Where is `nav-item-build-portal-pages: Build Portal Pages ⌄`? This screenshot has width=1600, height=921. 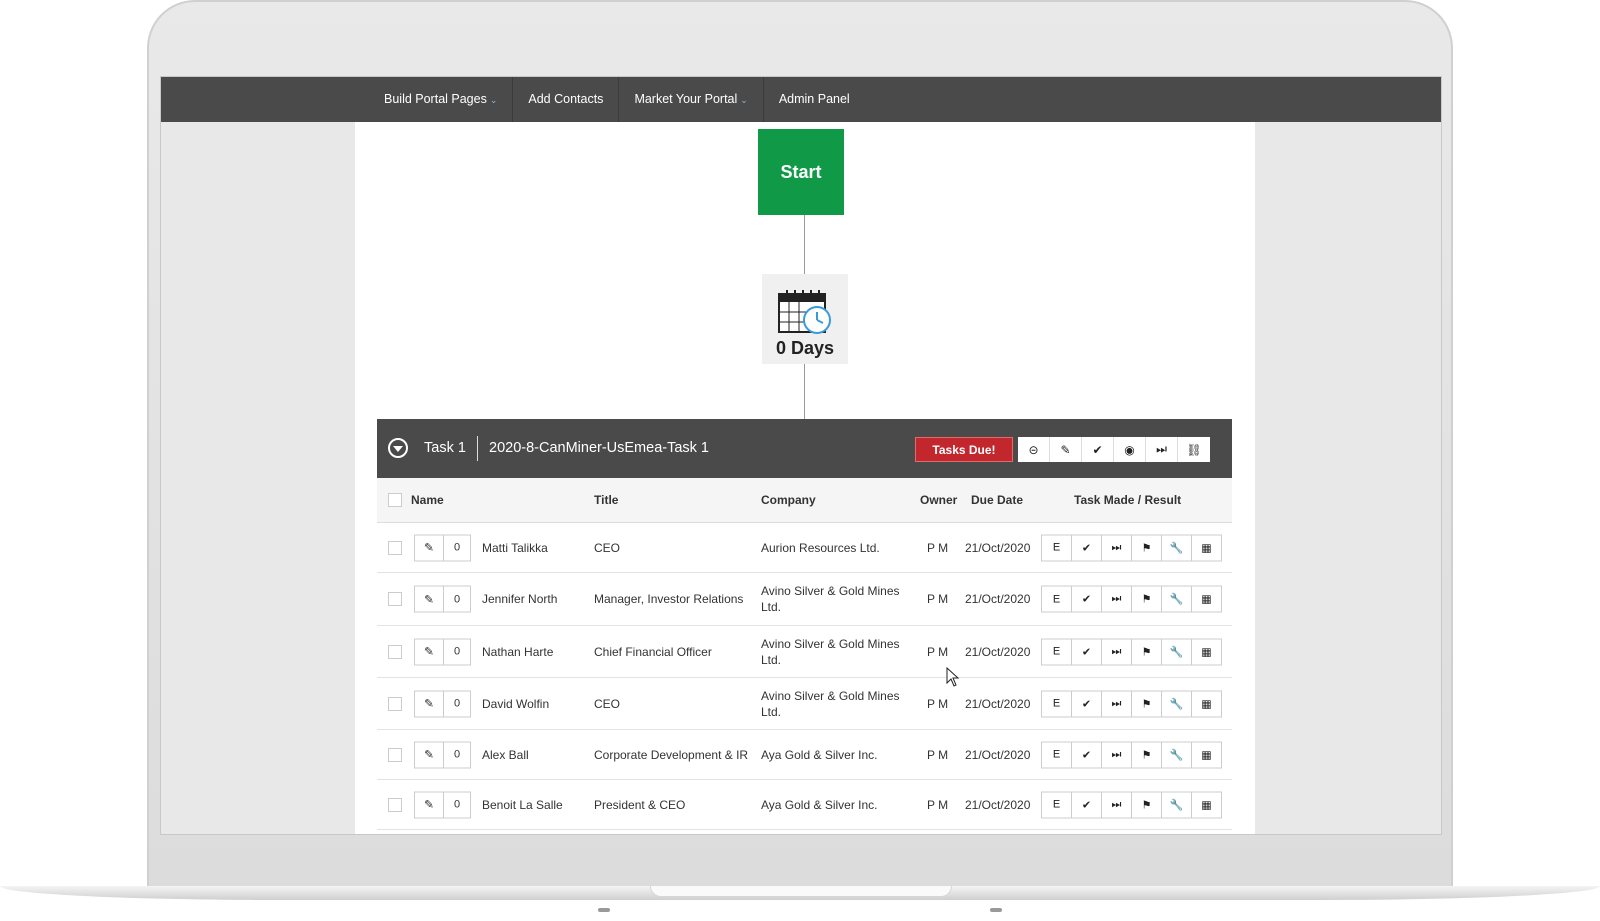
nav-item-build-portal-pages: Build Portal Pages ⌄ is located at coordinates (441, 99).